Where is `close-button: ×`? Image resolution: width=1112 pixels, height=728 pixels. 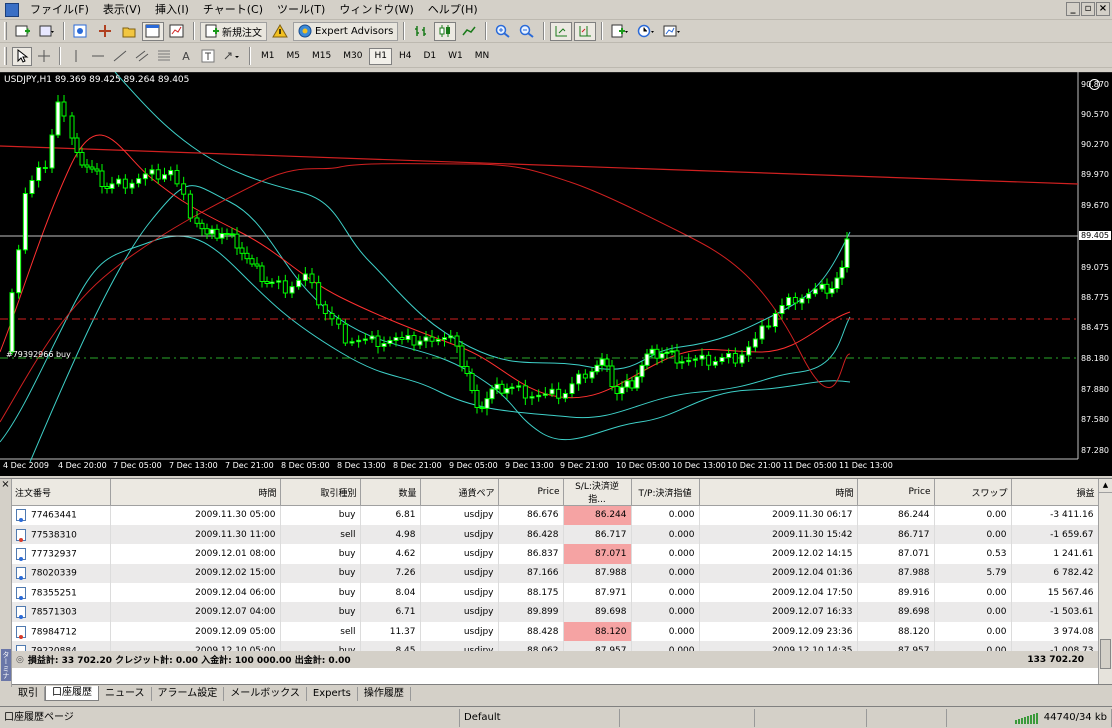 close-button: × is located at coordinates (1103, 9).